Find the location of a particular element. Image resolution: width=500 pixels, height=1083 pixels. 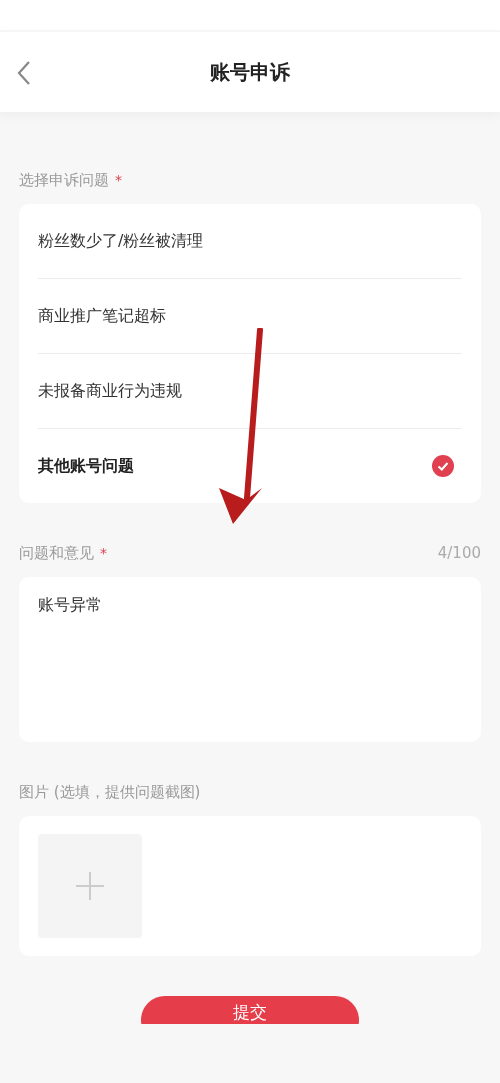

option-item: 商业推广笔记超标 is located at coordinates (250, 316).